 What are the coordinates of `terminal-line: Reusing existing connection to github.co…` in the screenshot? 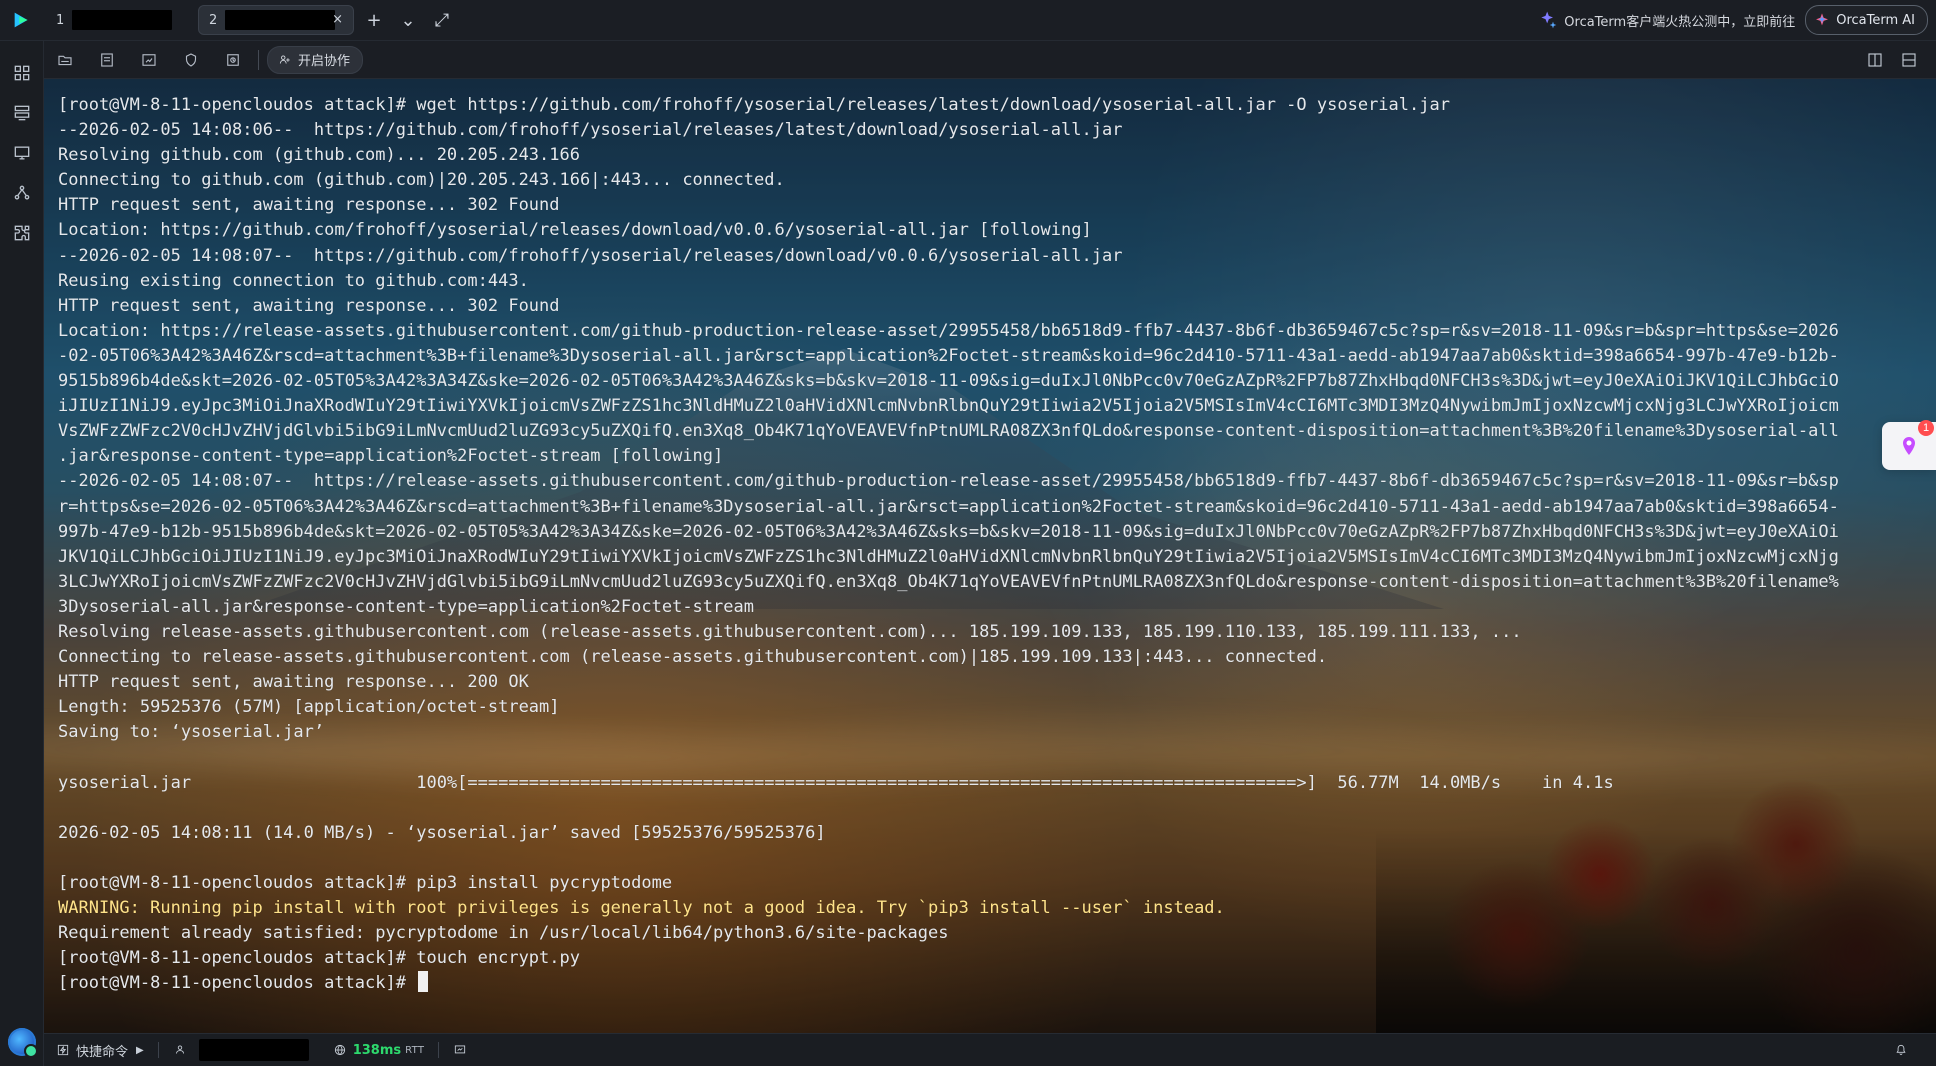 It's located at (992, 281).